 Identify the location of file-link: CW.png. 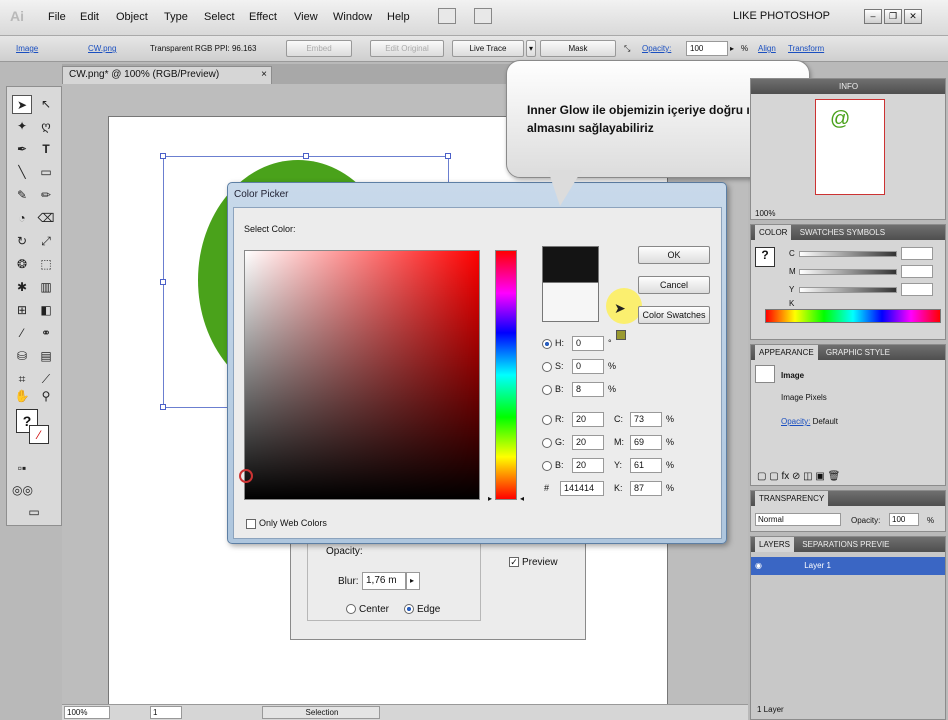
(102, 48).